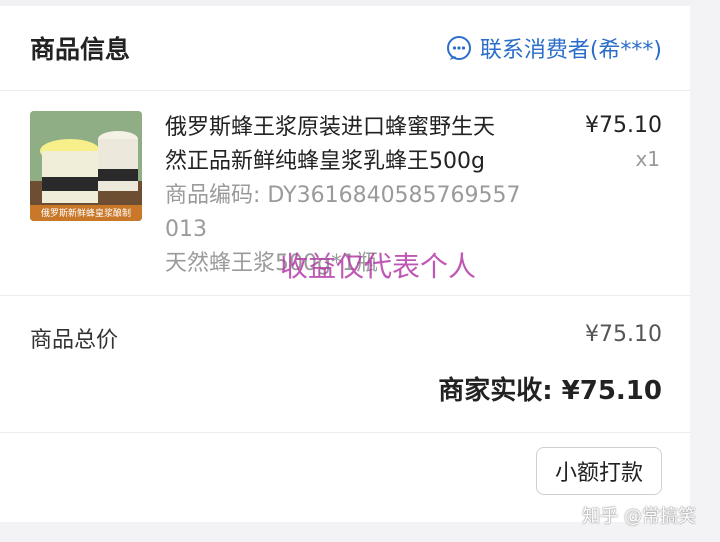 This screenshot has width=720, height=542. I want to click on contact-label: 联系消费者(希***), so click(570, 50).